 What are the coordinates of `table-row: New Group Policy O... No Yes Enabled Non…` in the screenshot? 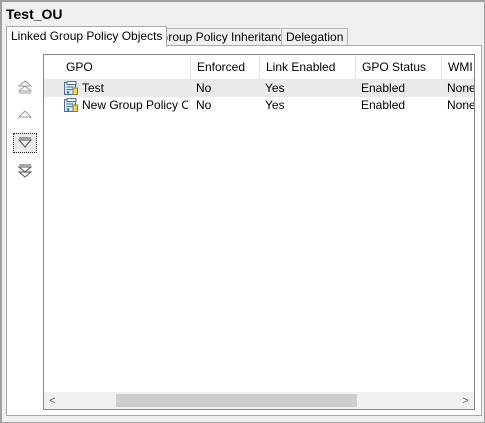 It's located at (259, 105).